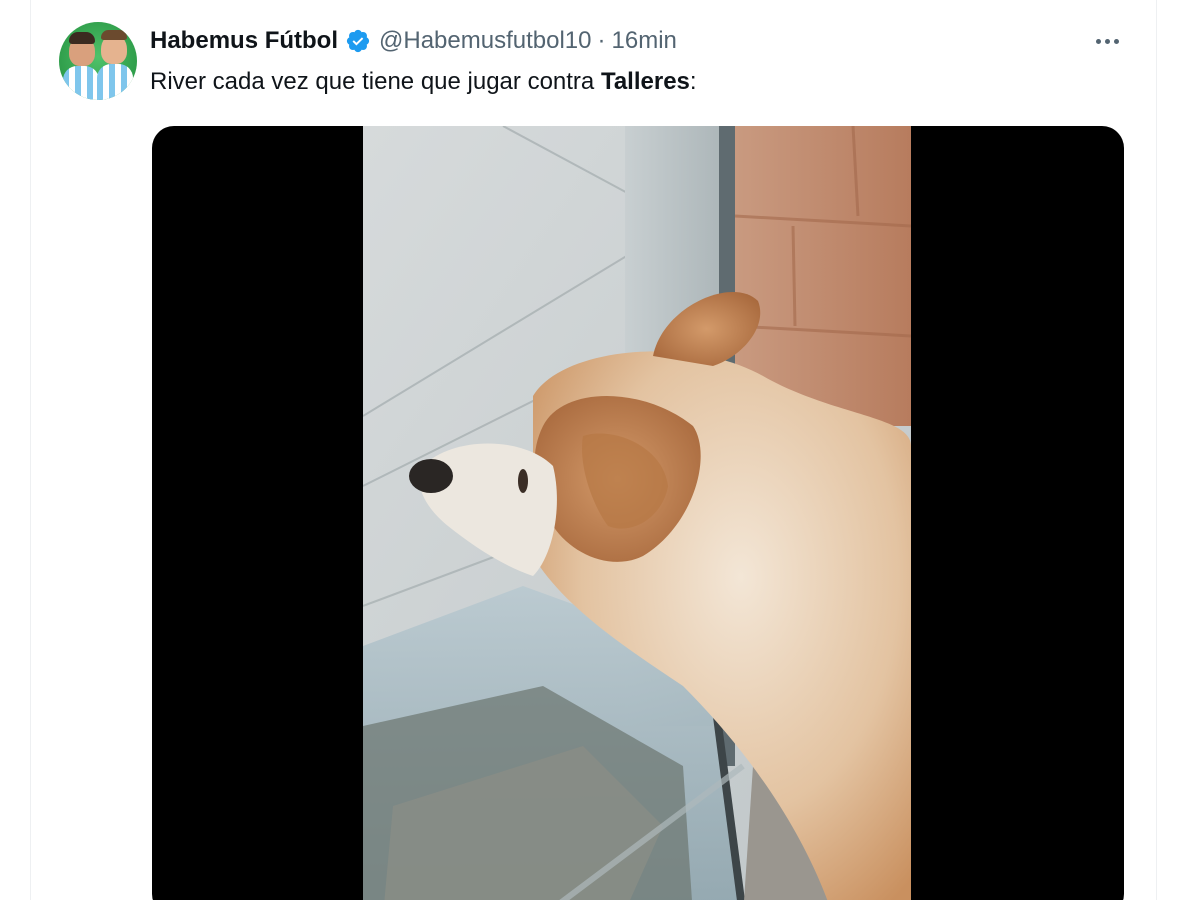 The height and width of the screenshot is (900, 1200). What do you see at coordinates (1156, 450) in the screenshot?
I see `card-border-right` at bounding box center [1156, 450].